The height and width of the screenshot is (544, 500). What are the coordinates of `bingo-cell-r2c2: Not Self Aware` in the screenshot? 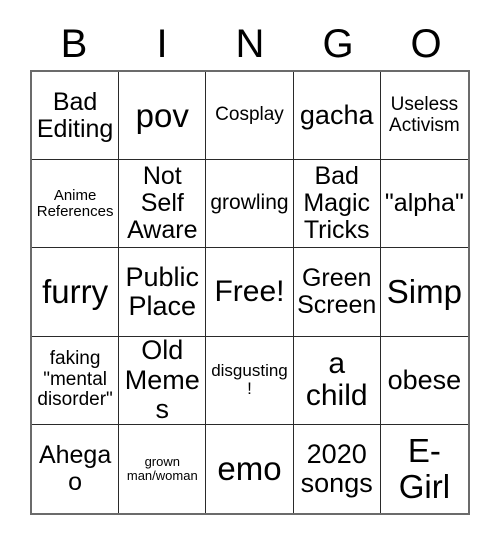 It's located at (163, 204).